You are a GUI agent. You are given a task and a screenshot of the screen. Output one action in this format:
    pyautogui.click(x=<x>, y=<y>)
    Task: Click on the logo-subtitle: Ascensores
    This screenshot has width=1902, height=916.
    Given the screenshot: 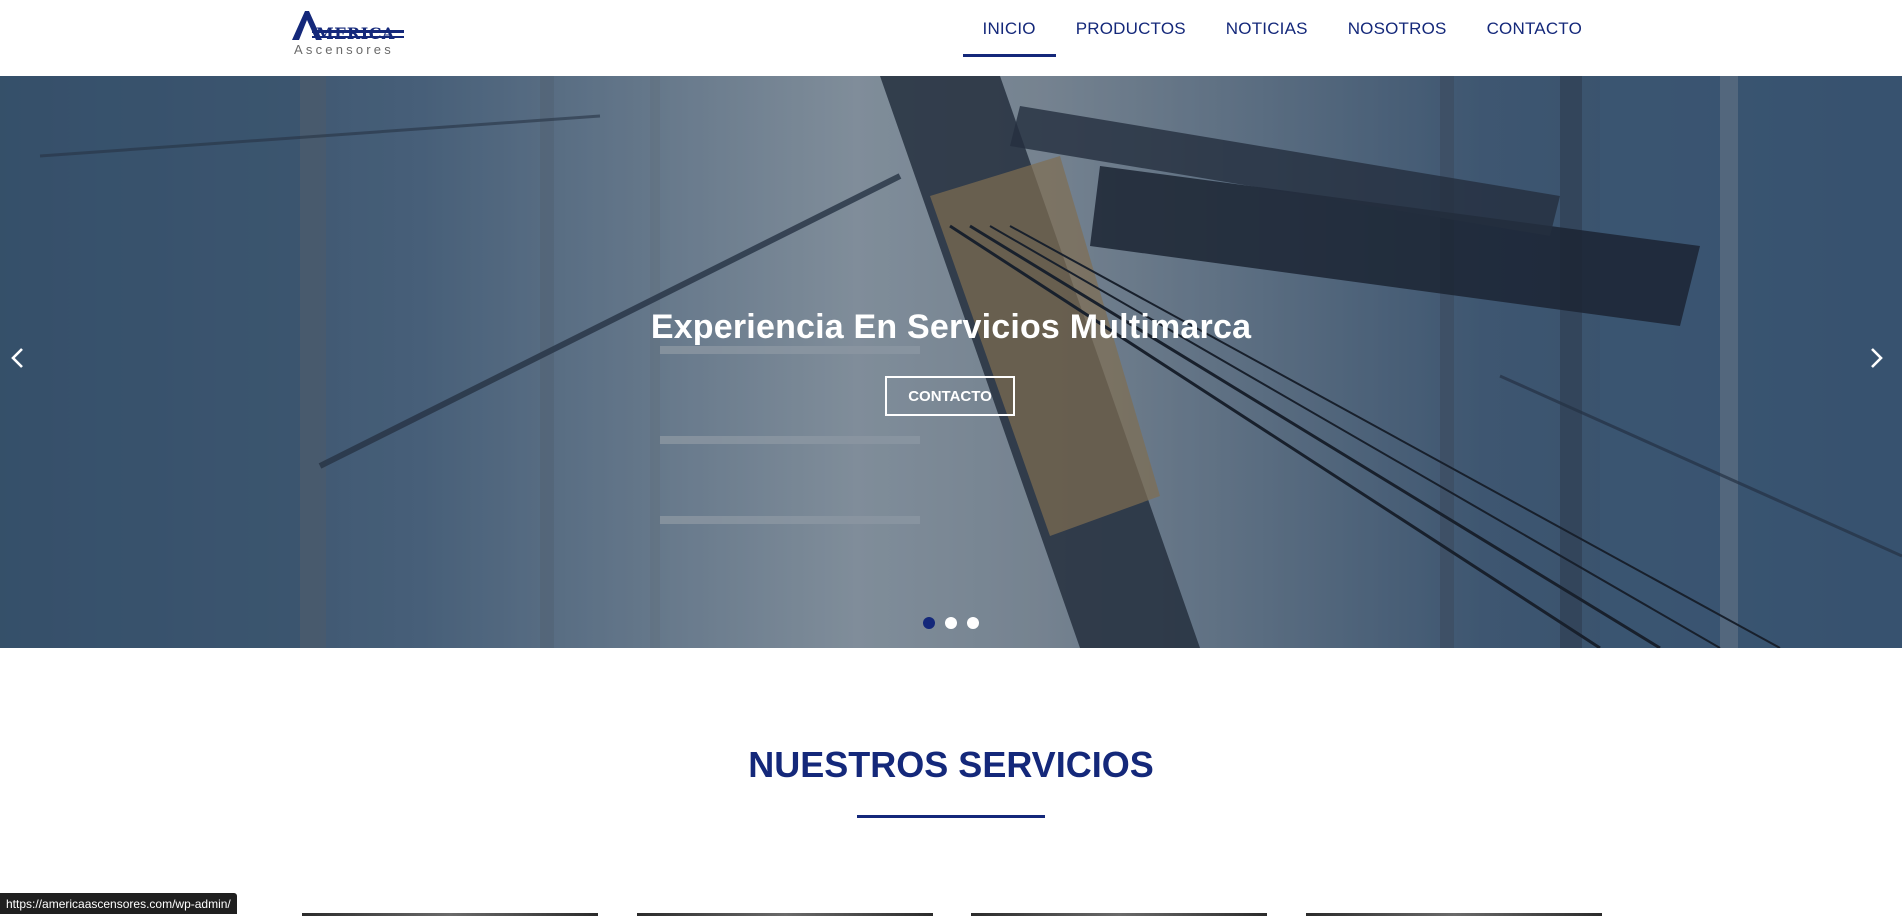 What is the action you would take?
    pyautogui.click(x=344, y=49)
    